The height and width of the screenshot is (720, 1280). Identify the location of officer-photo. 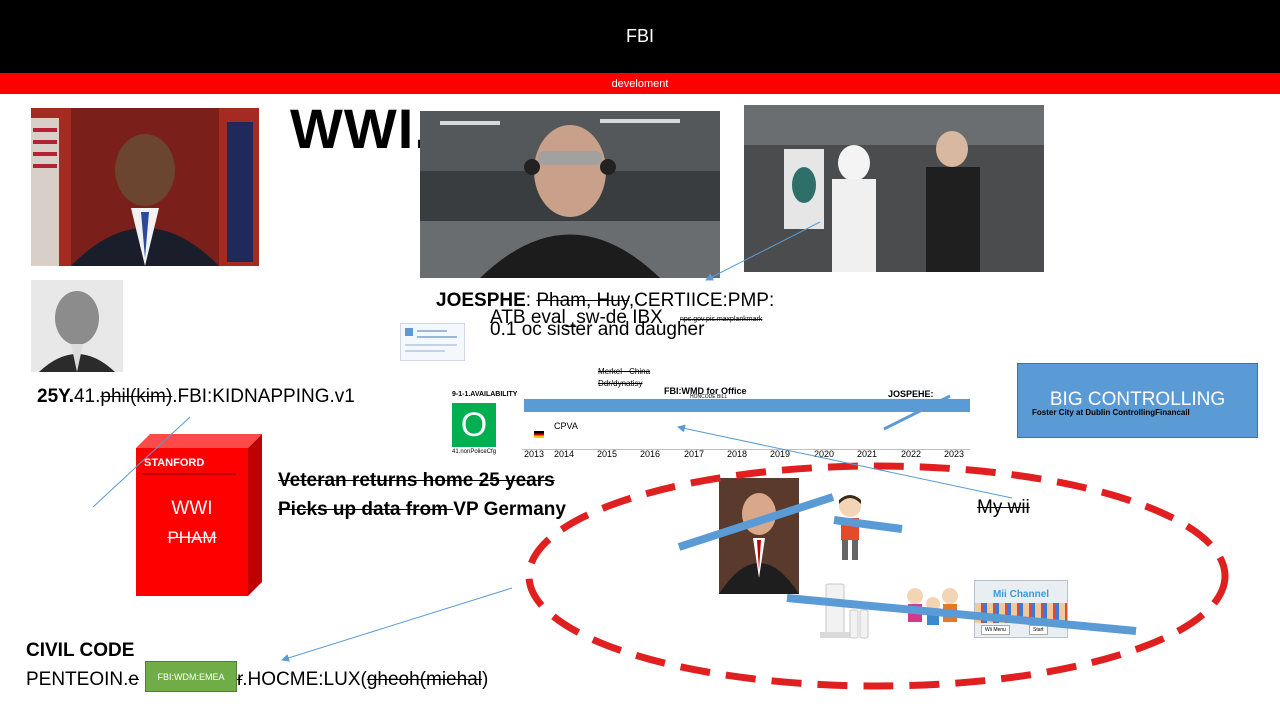
(570, 194).